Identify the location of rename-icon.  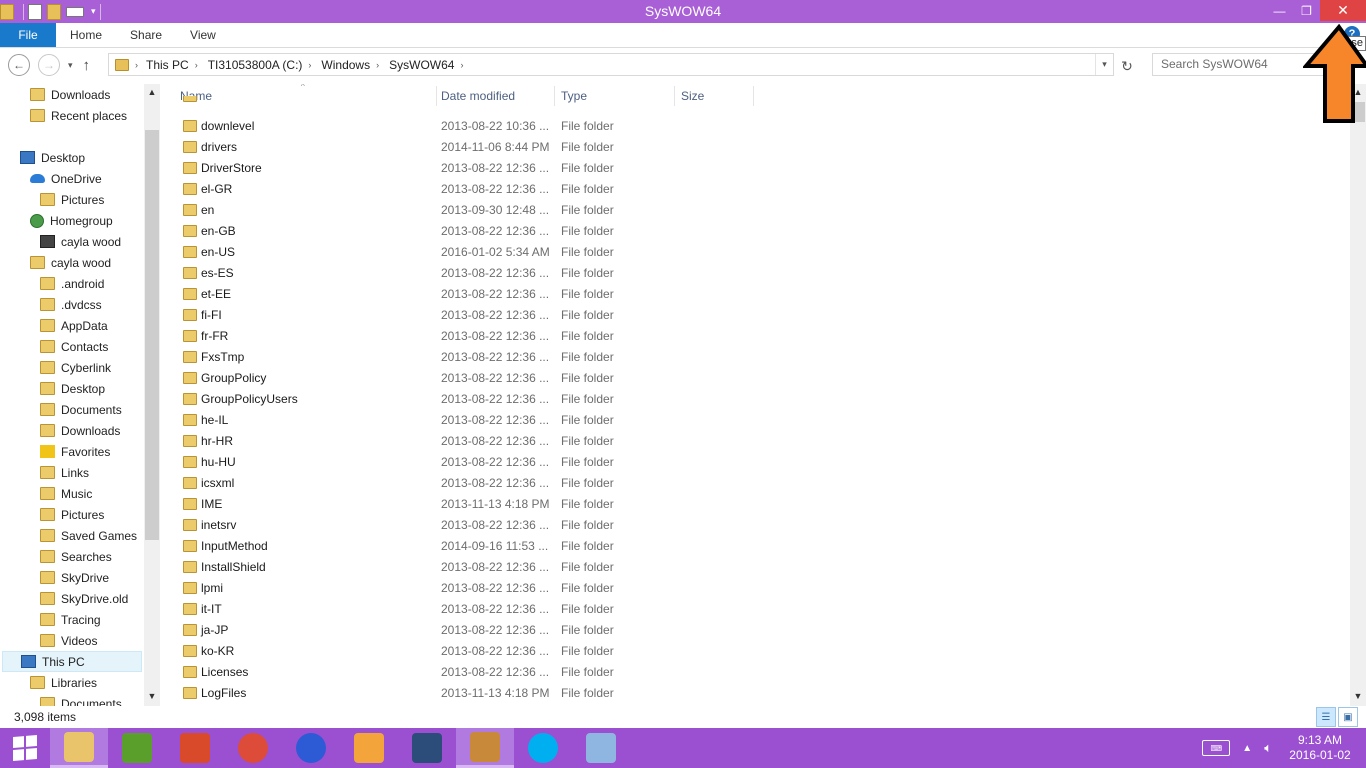
(75, 11).